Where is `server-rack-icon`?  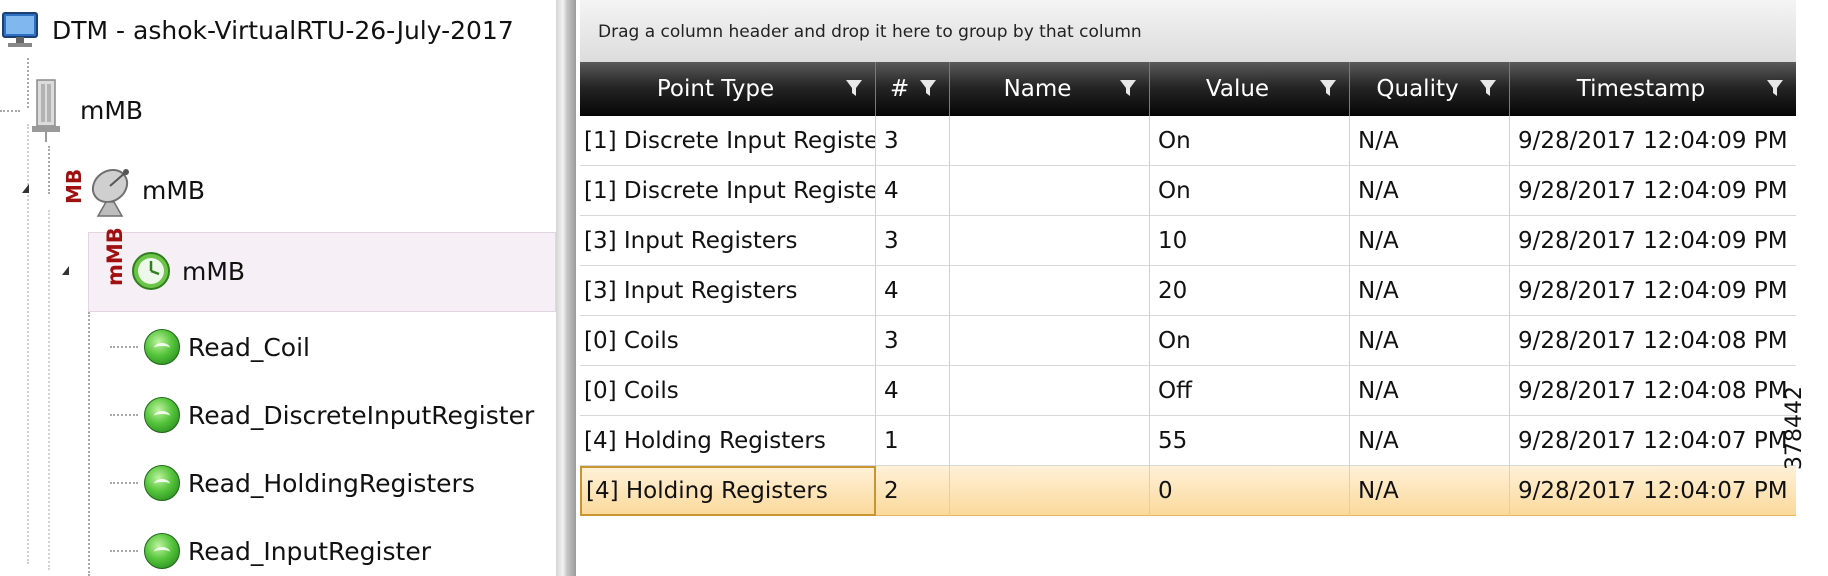 server-rack-icon is located at coordinates (46, 110).